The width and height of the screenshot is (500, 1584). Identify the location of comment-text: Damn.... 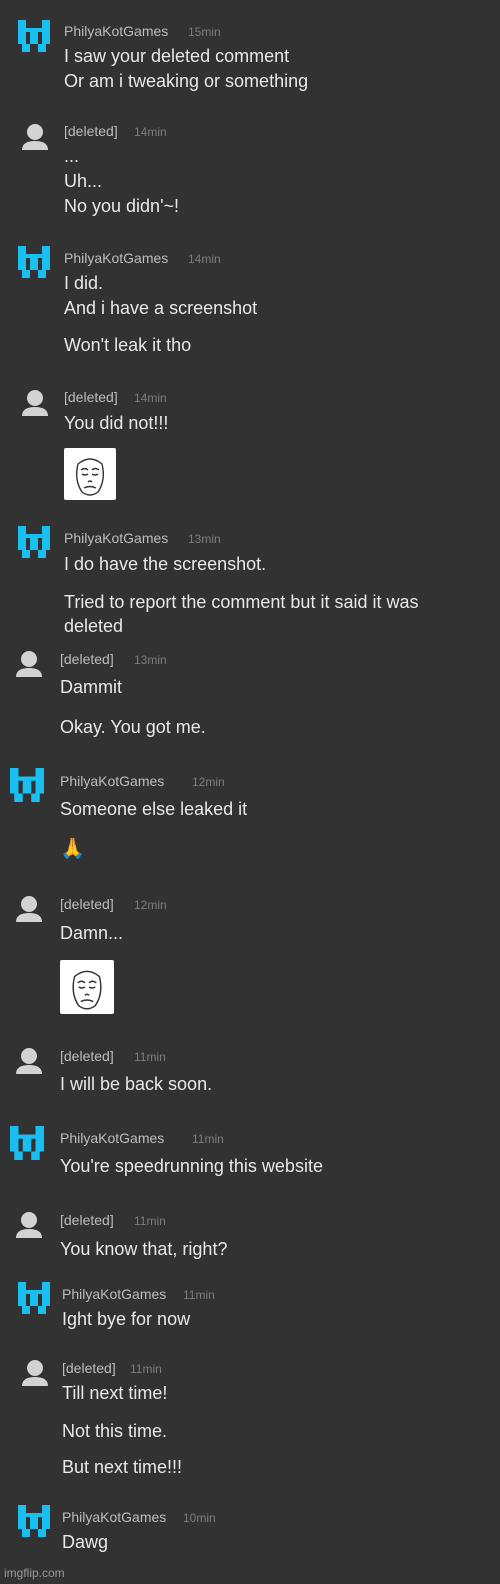
(92, 933).